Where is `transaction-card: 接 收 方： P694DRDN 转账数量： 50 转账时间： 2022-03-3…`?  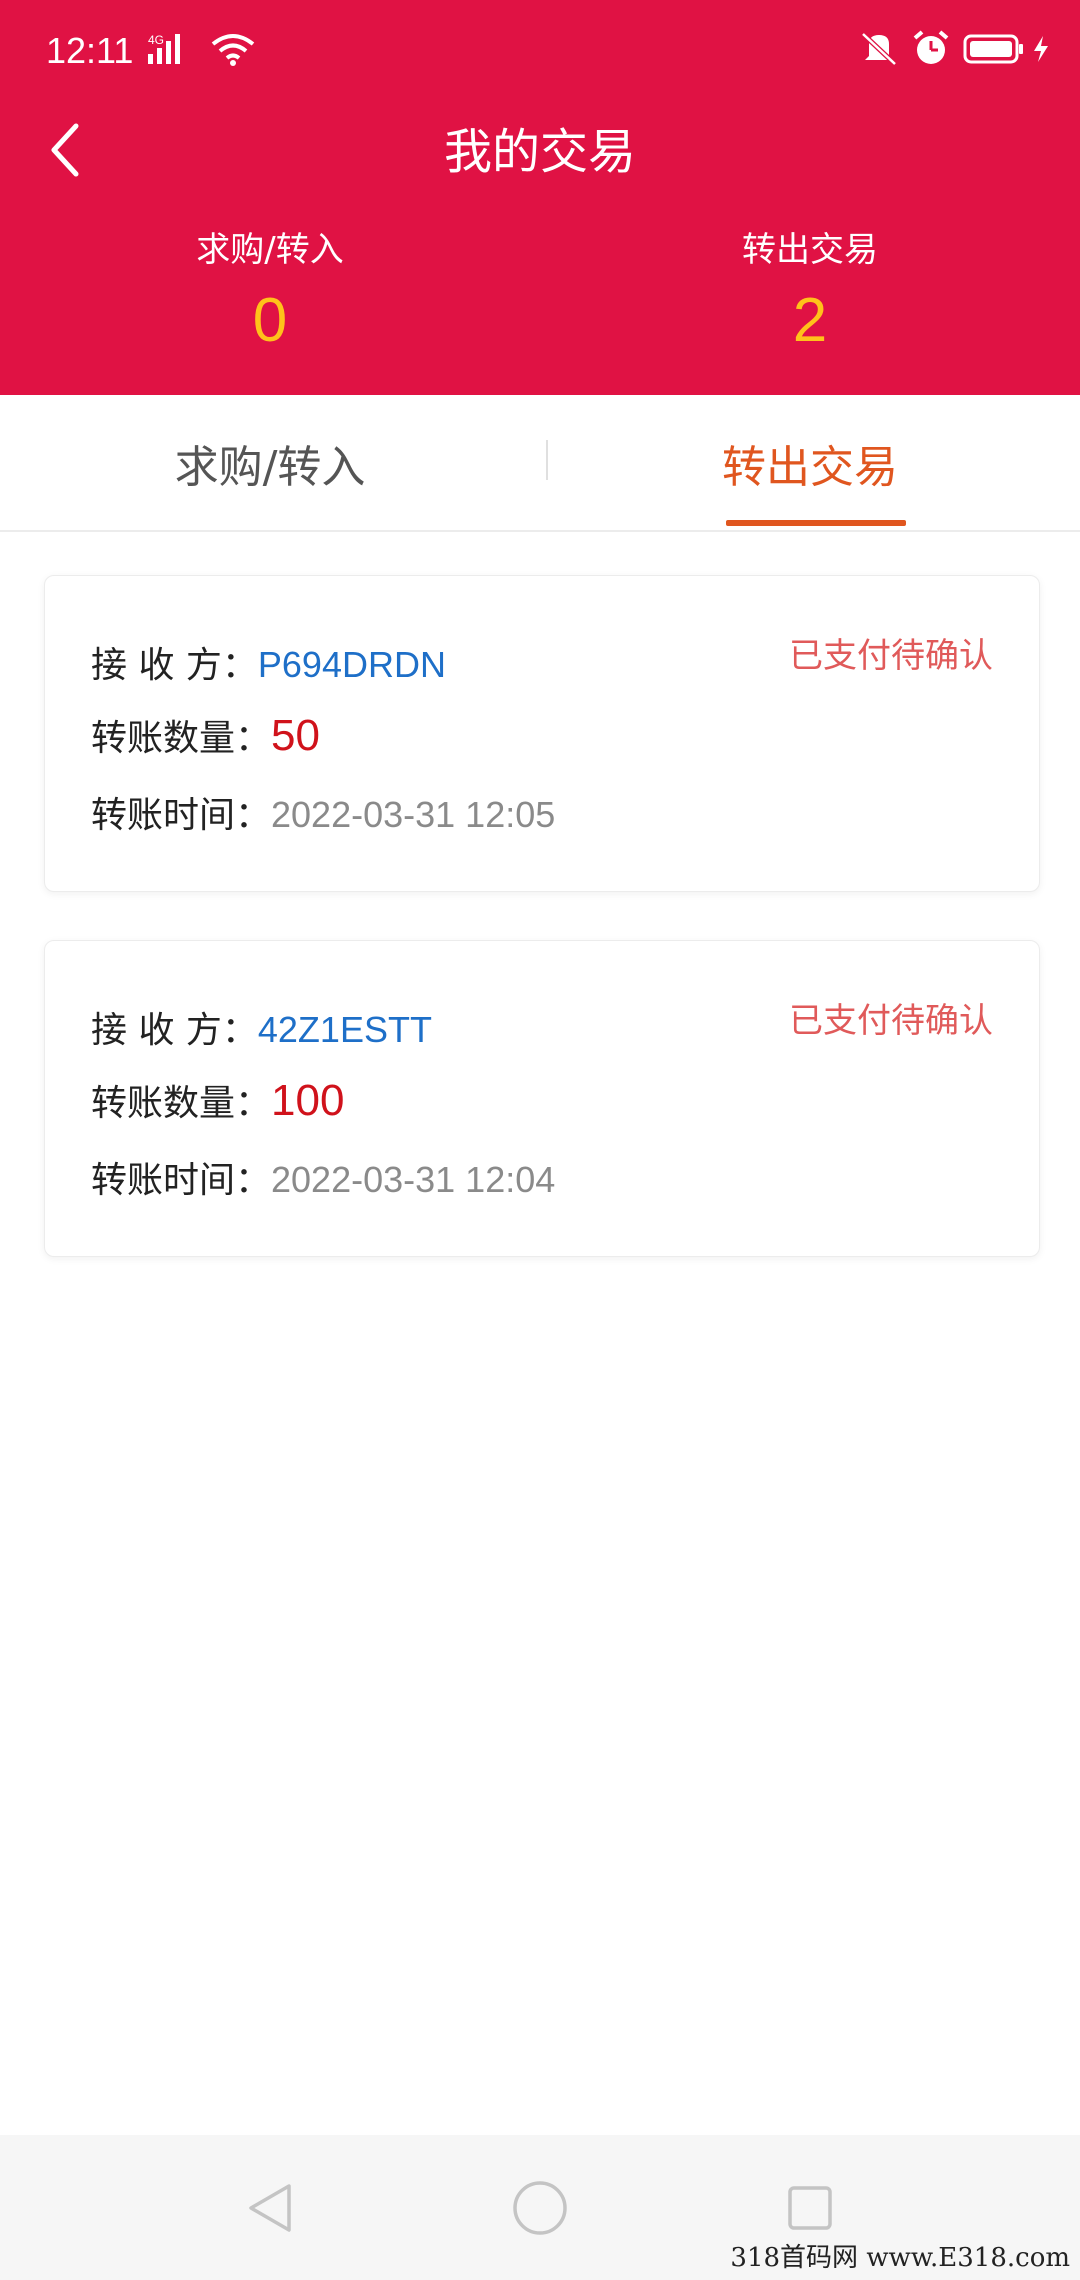
transaction-card: 接 收 方： P694DRDN 转账数量： 50 转账时间： 2022-03-3… is located at coordinates (542, 733).